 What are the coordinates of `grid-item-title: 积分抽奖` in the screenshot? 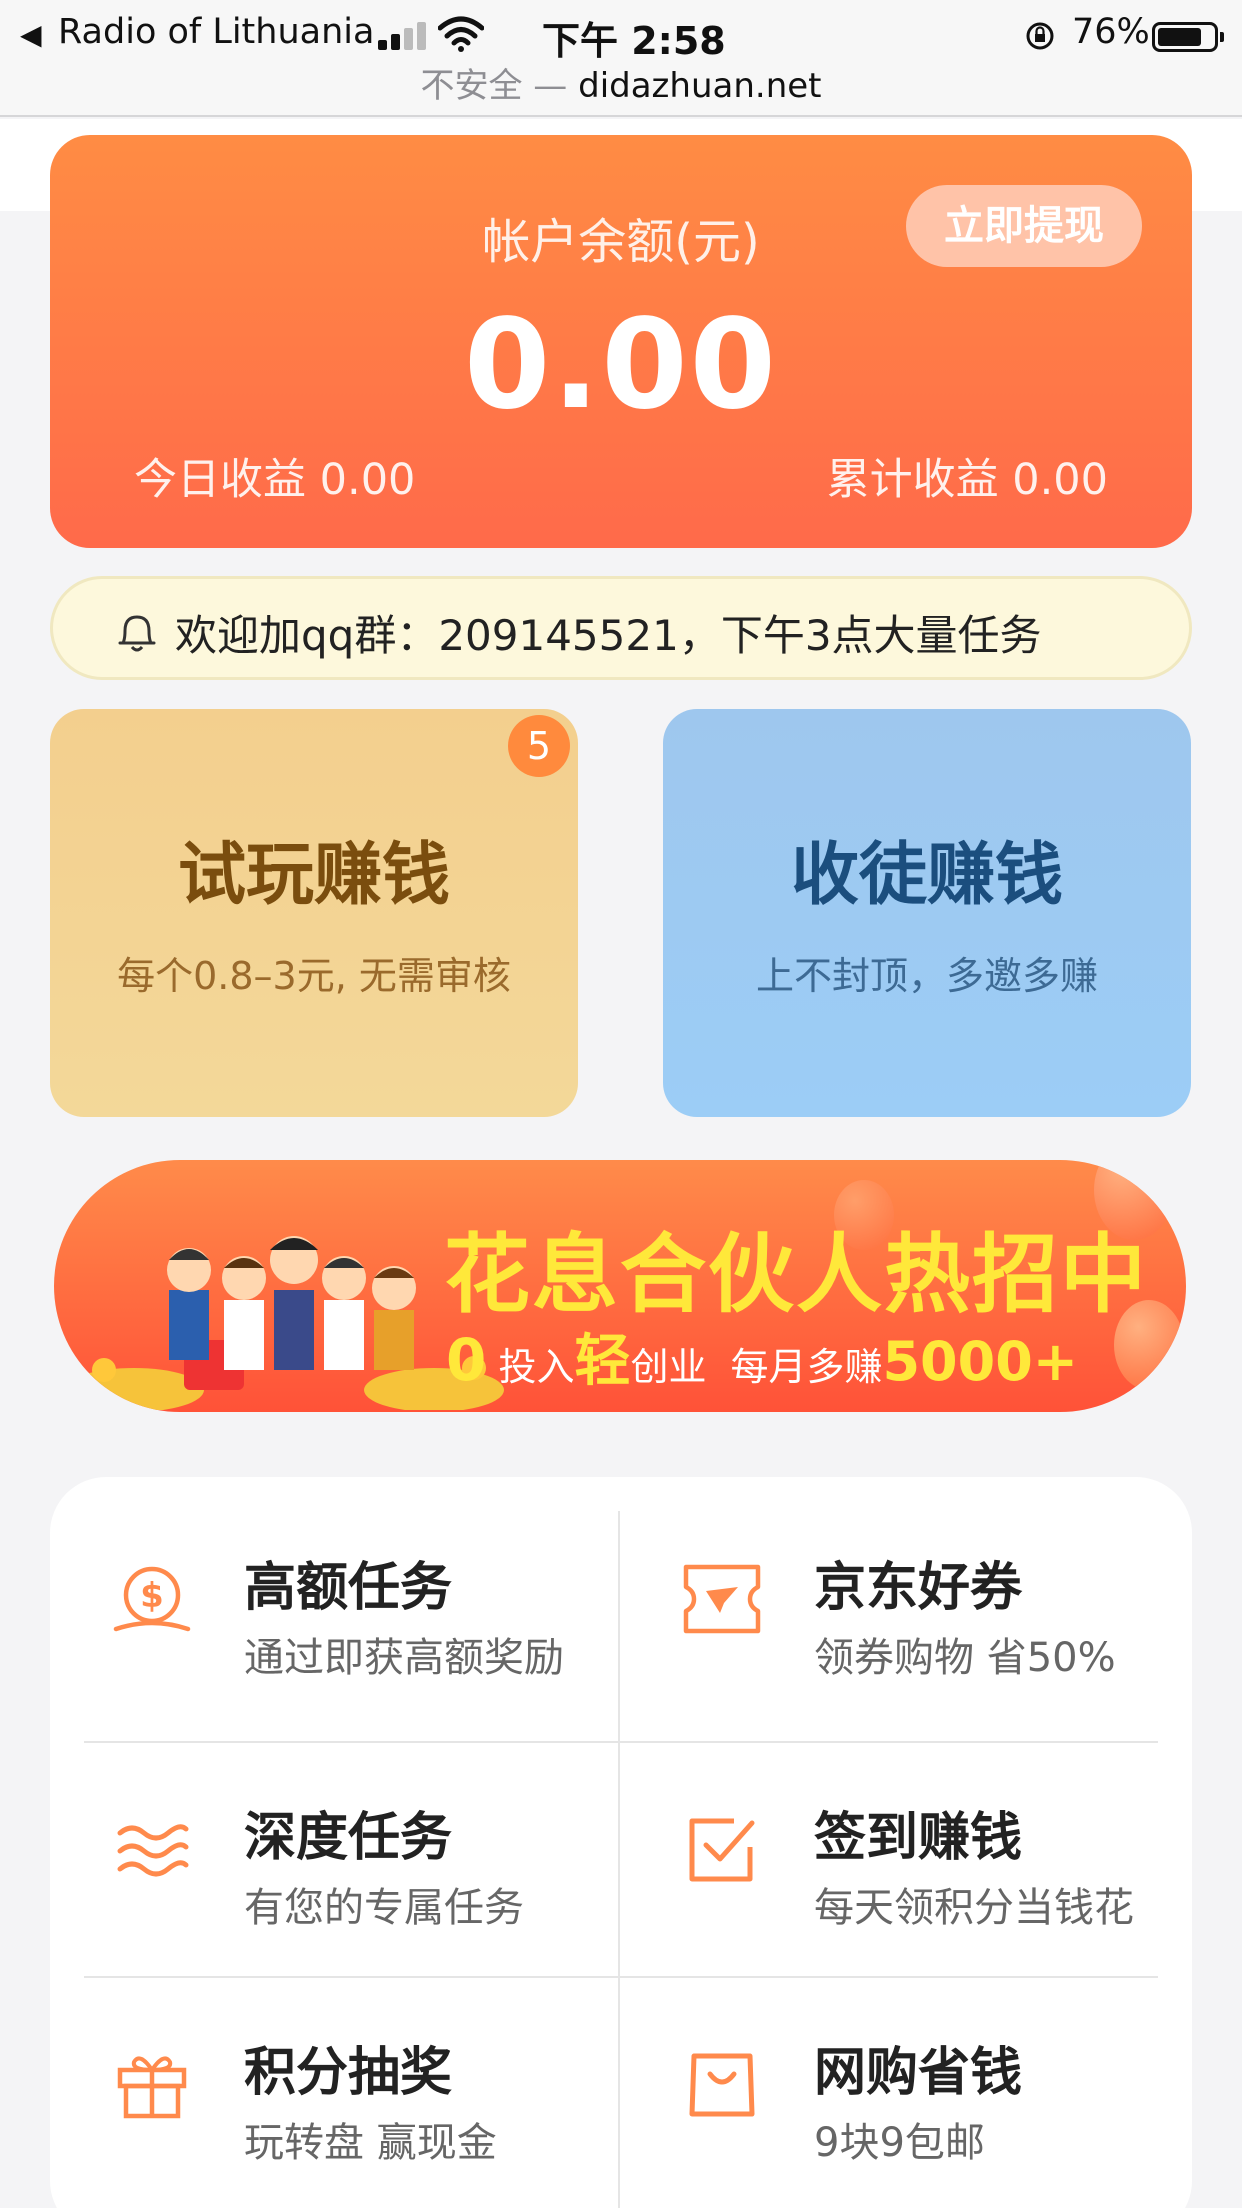 It's located at (348, 2073).